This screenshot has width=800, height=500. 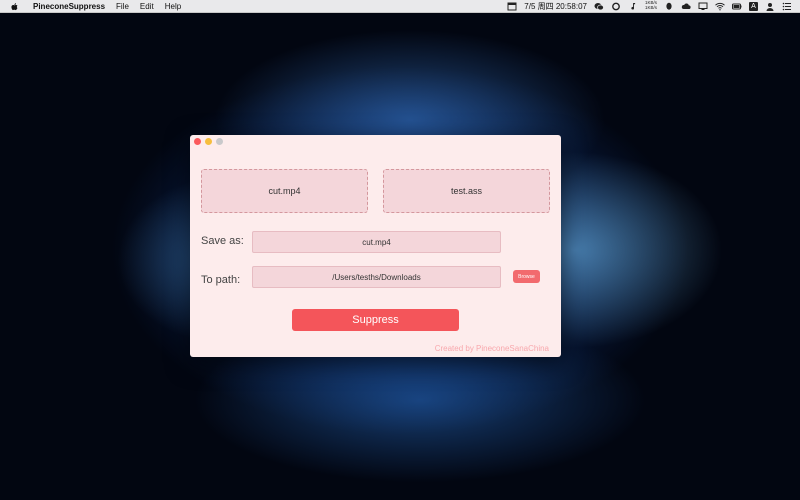 I want to click on network-speed: 1KB/s 1KB/s, so click(x=651, y=5).